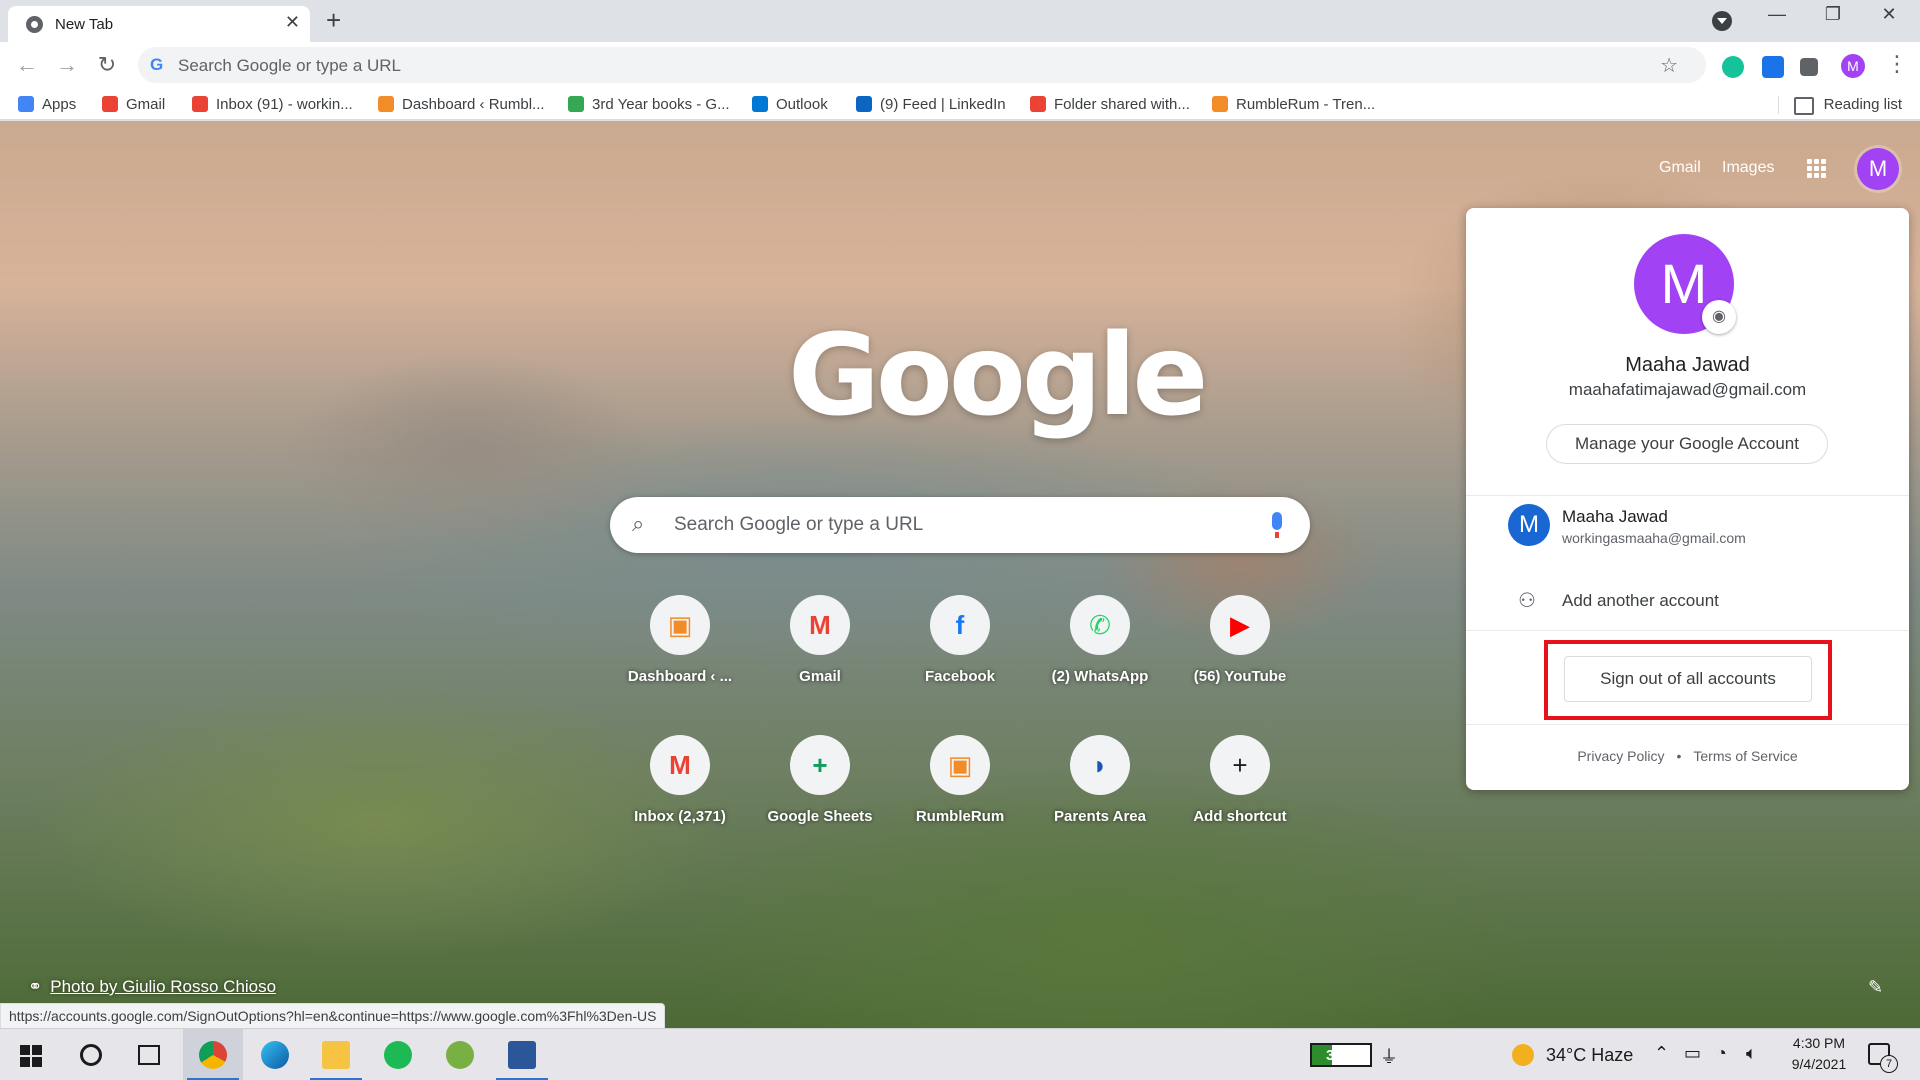 The height and width of the screenshot is (1080, 1920). What do you see at coordinates (152, 987) in the screenshot?
I see `photo-credit-link: Photo by Giulio Rosso Chioso` at bounding box center [152, 987].